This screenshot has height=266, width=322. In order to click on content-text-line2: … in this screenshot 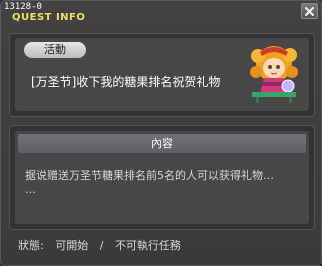, I will do `click(30, 189)`.